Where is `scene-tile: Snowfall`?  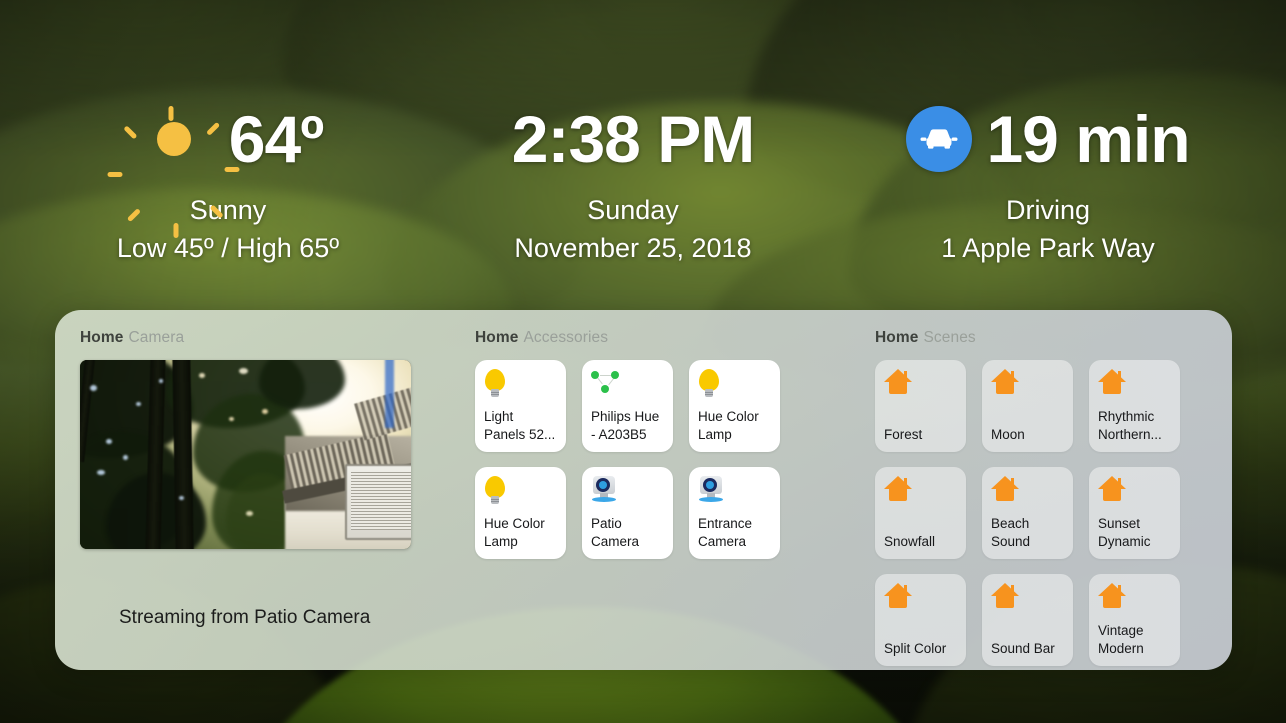 scene-tile: Snowfall is located at coordinates (920, 513).